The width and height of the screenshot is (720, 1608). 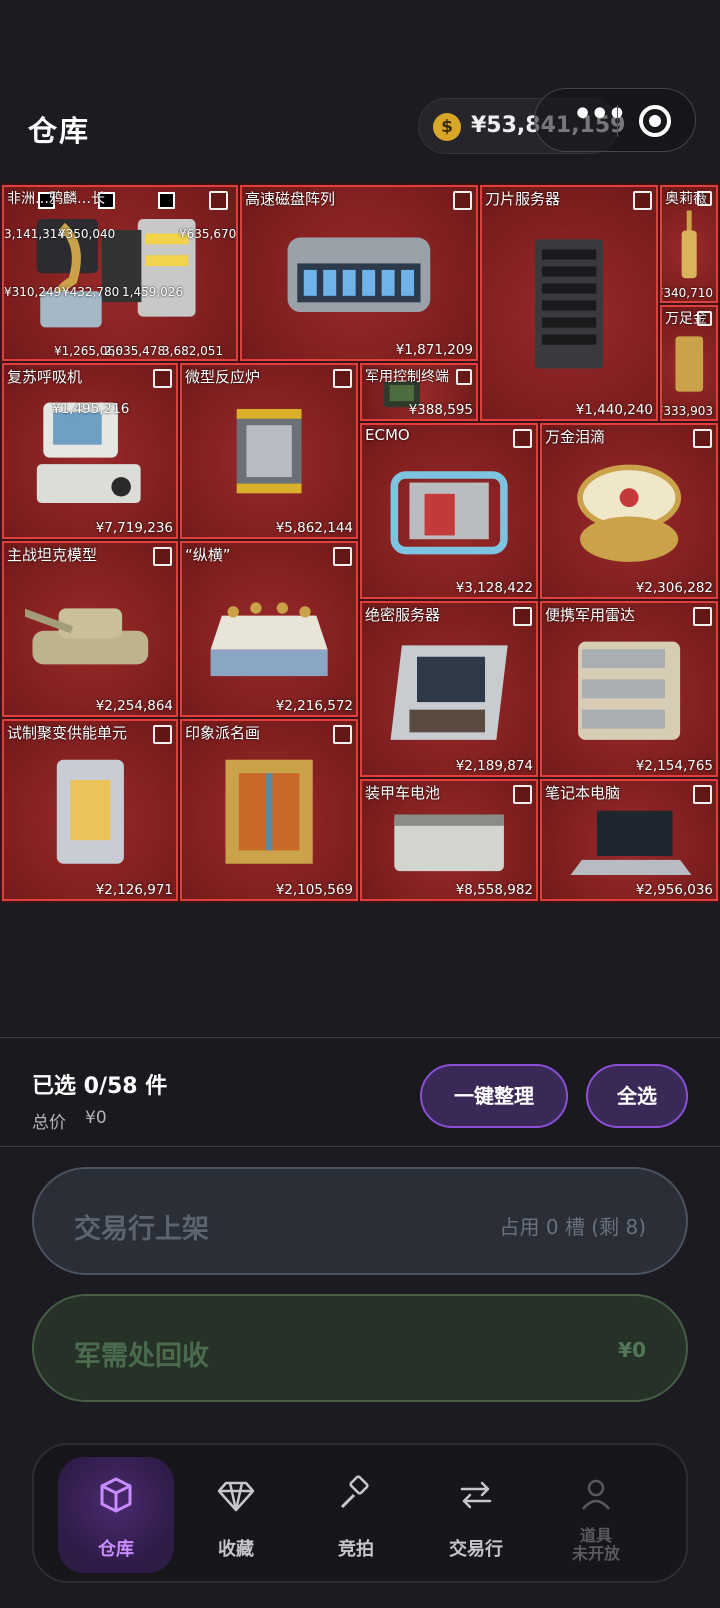 I want to click on market-list-label: 交易行上架, so click(x=141, y=1229).